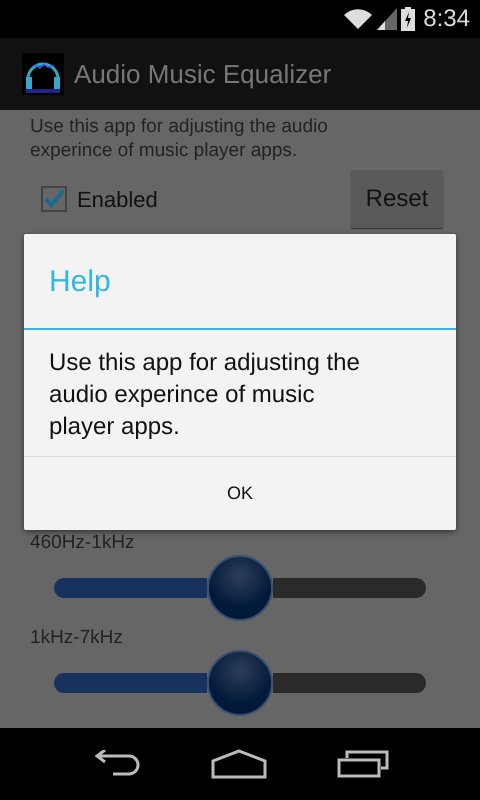  What do you see at coordinates (363, 764) in the screenshot?
I see `recents-icon` at bounding box center [363, 764].